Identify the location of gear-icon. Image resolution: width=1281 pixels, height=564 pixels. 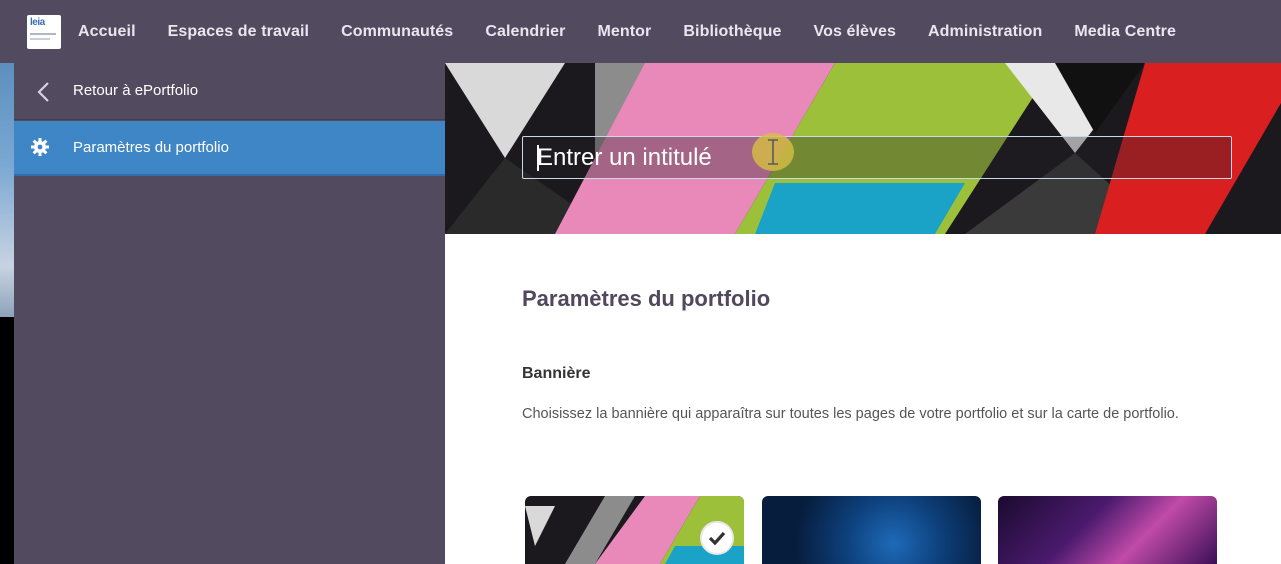
(40, 147).